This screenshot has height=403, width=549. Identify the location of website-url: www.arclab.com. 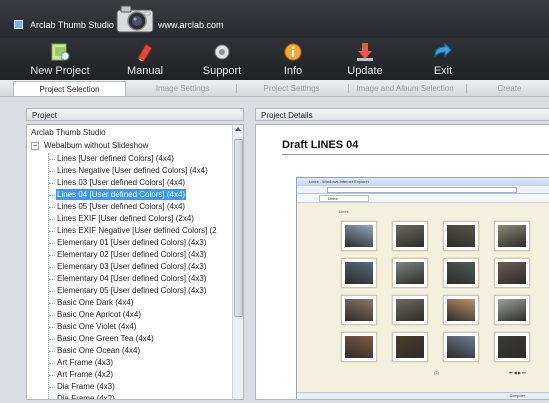
(191, 25).